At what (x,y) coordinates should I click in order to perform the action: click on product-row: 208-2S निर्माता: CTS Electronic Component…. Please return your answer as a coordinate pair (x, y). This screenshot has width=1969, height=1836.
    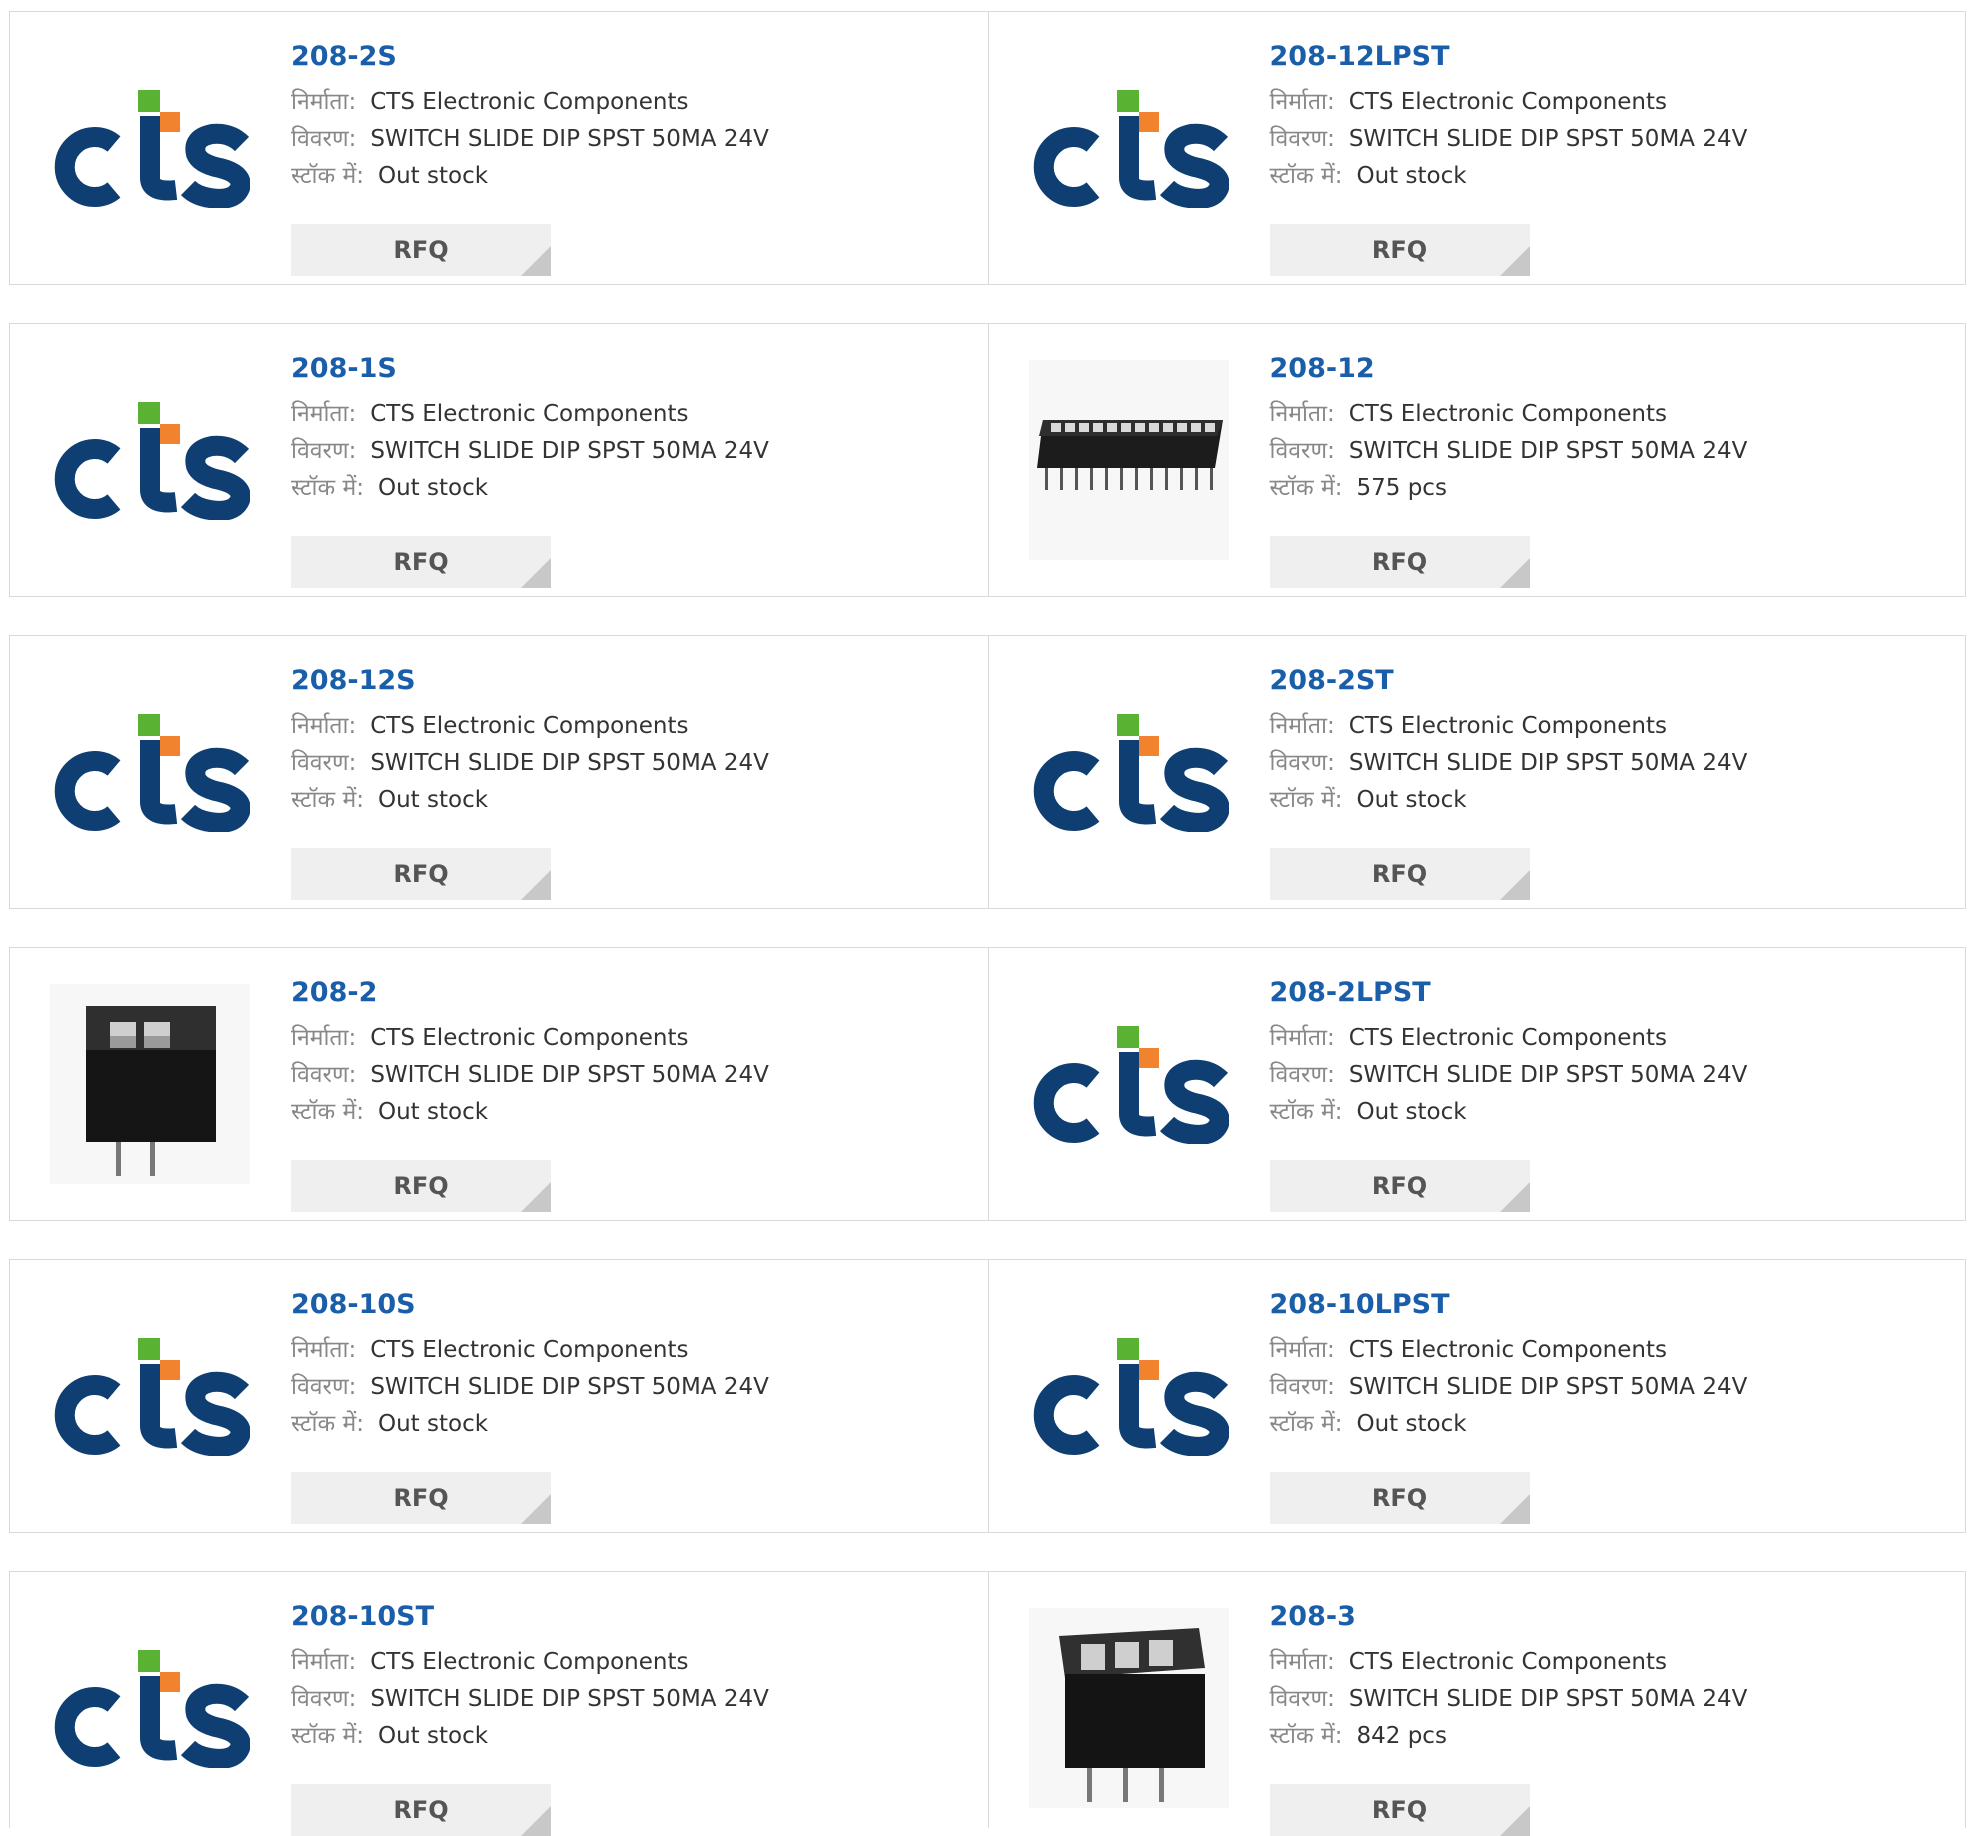
    Looking at the image, I should click on (987, 148).